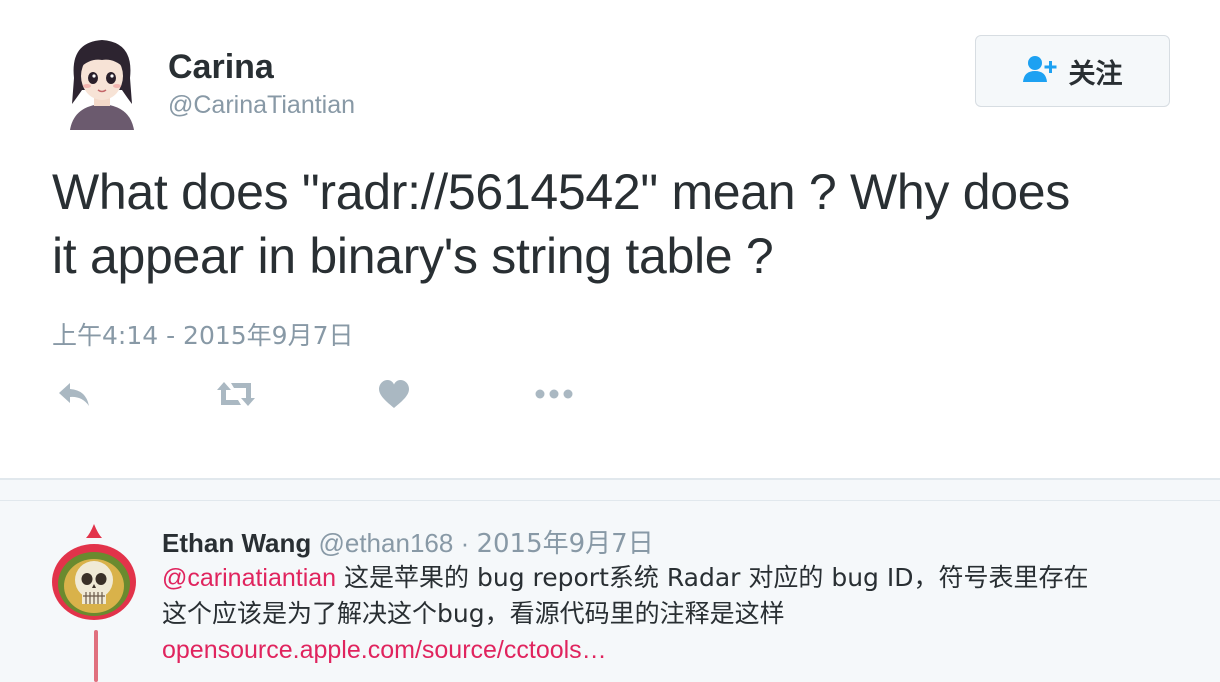 This screenshot has width=1220, height=682. I want to click on reply-author-handle: @ethan168, so click(385, 543).